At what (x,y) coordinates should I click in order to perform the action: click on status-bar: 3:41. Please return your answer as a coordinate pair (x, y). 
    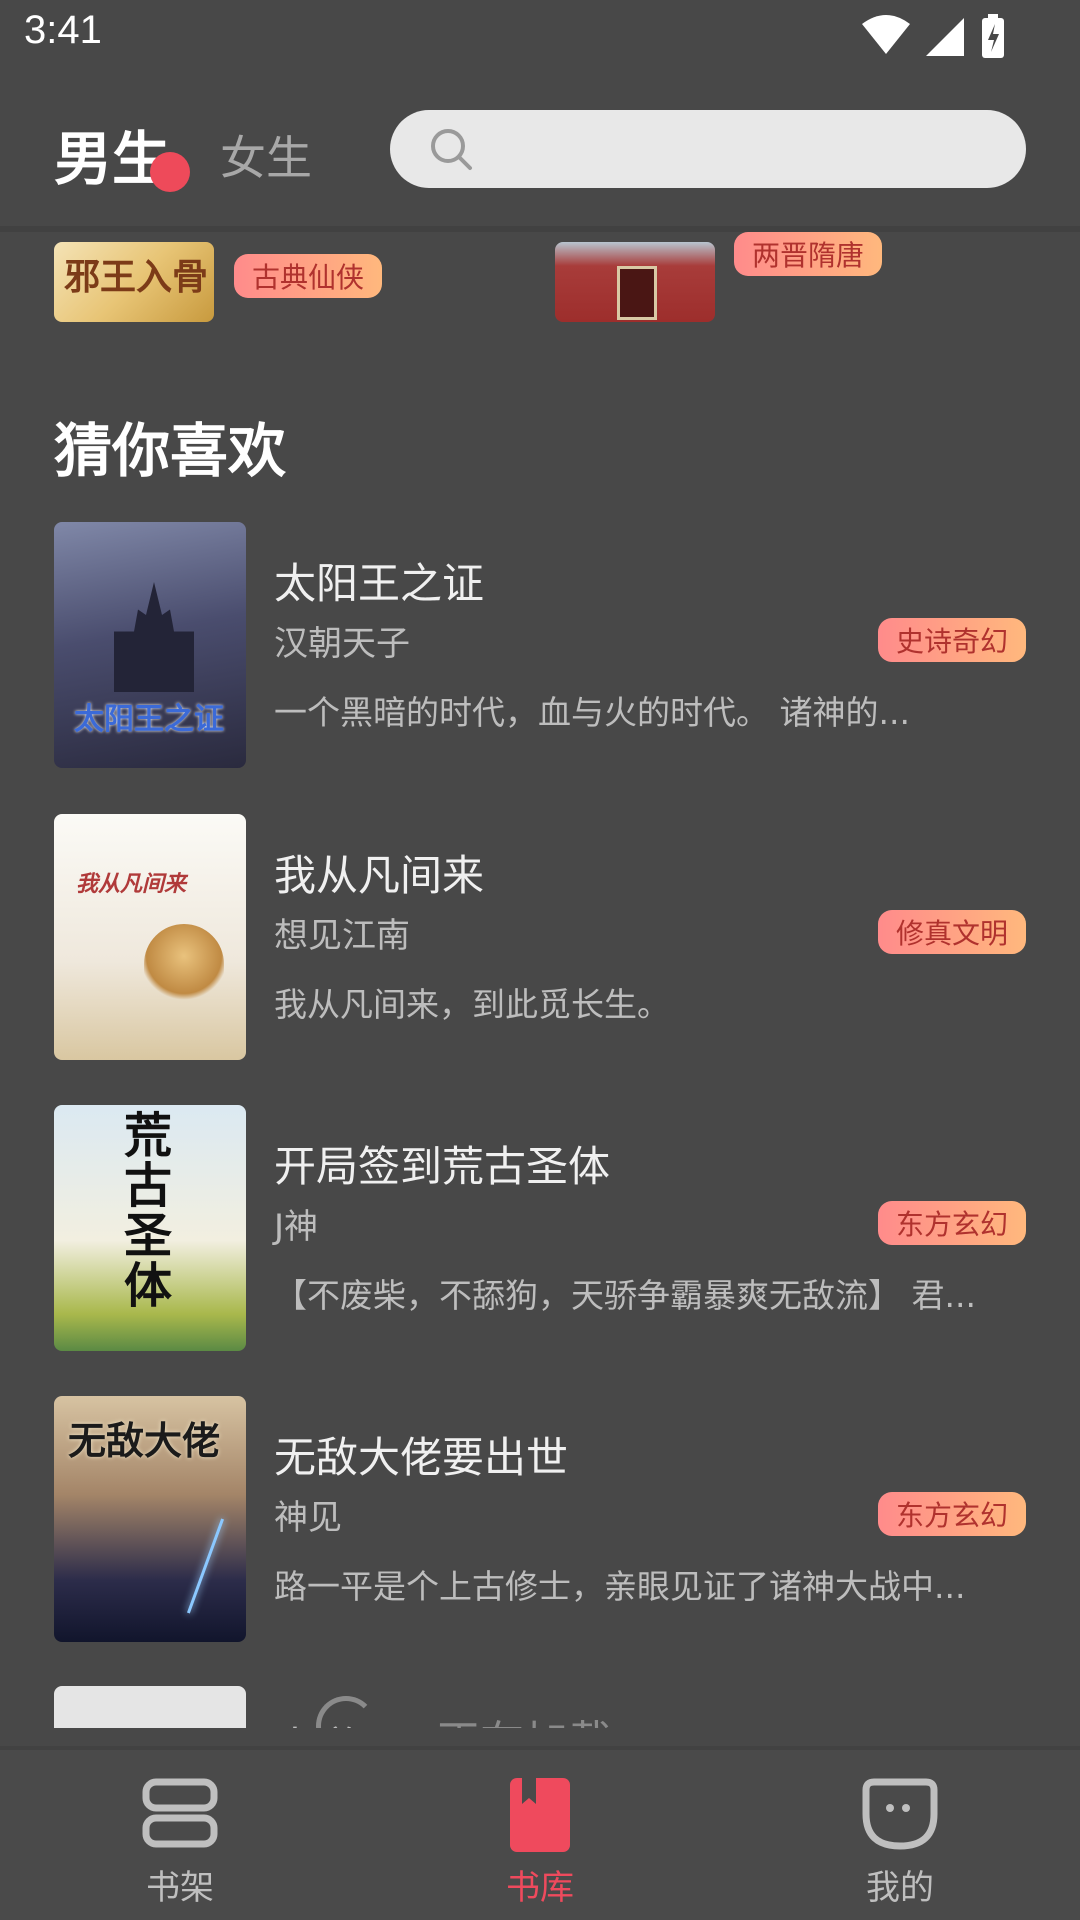
    Looking at the image, I should click on (540, 36).